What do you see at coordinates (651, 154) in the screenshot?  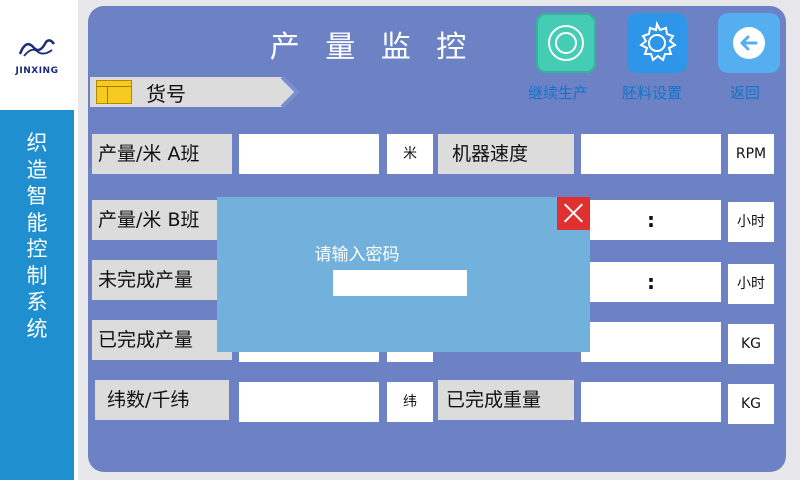 I see `machine-speed-field` at bounding box center [651, 154].